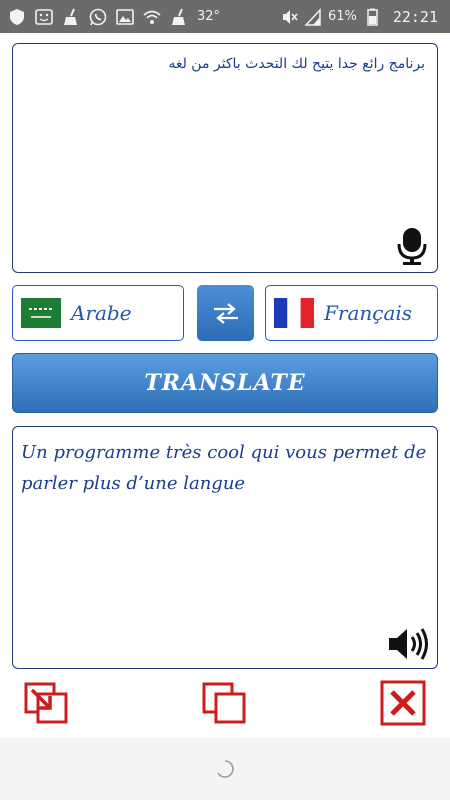 This screenshot has height=800, width=450. I want to click on microphone-icon, so click(412, 246).